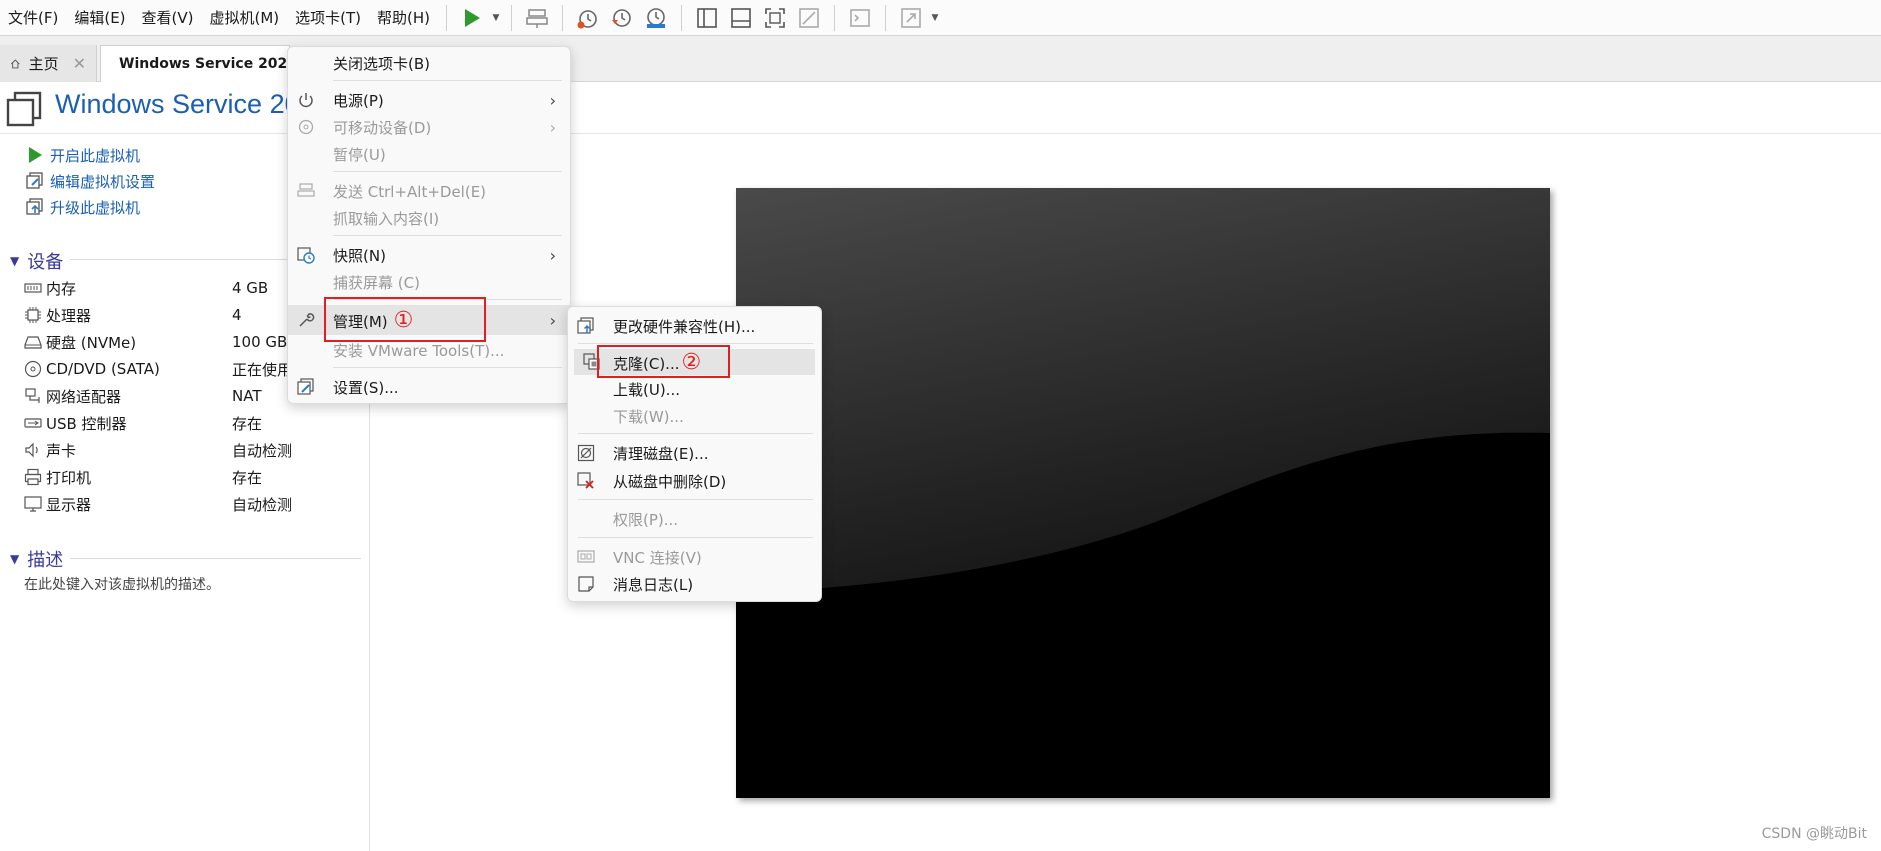  Describe the element at coordinates (194, 477) in the screenshot. I see `device-row-printer: 打印机 存在` at that location.